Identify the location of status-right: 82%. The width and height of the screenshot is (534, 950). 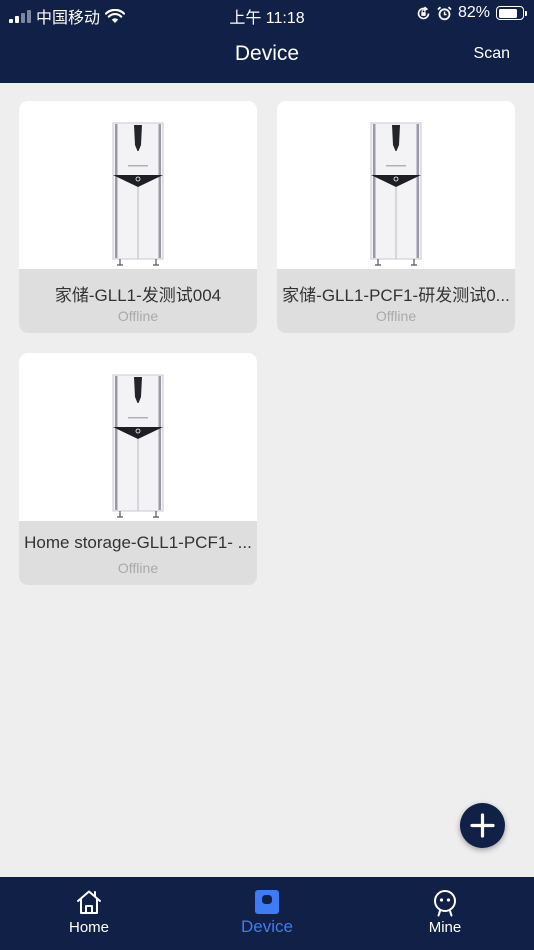
(471, 13).